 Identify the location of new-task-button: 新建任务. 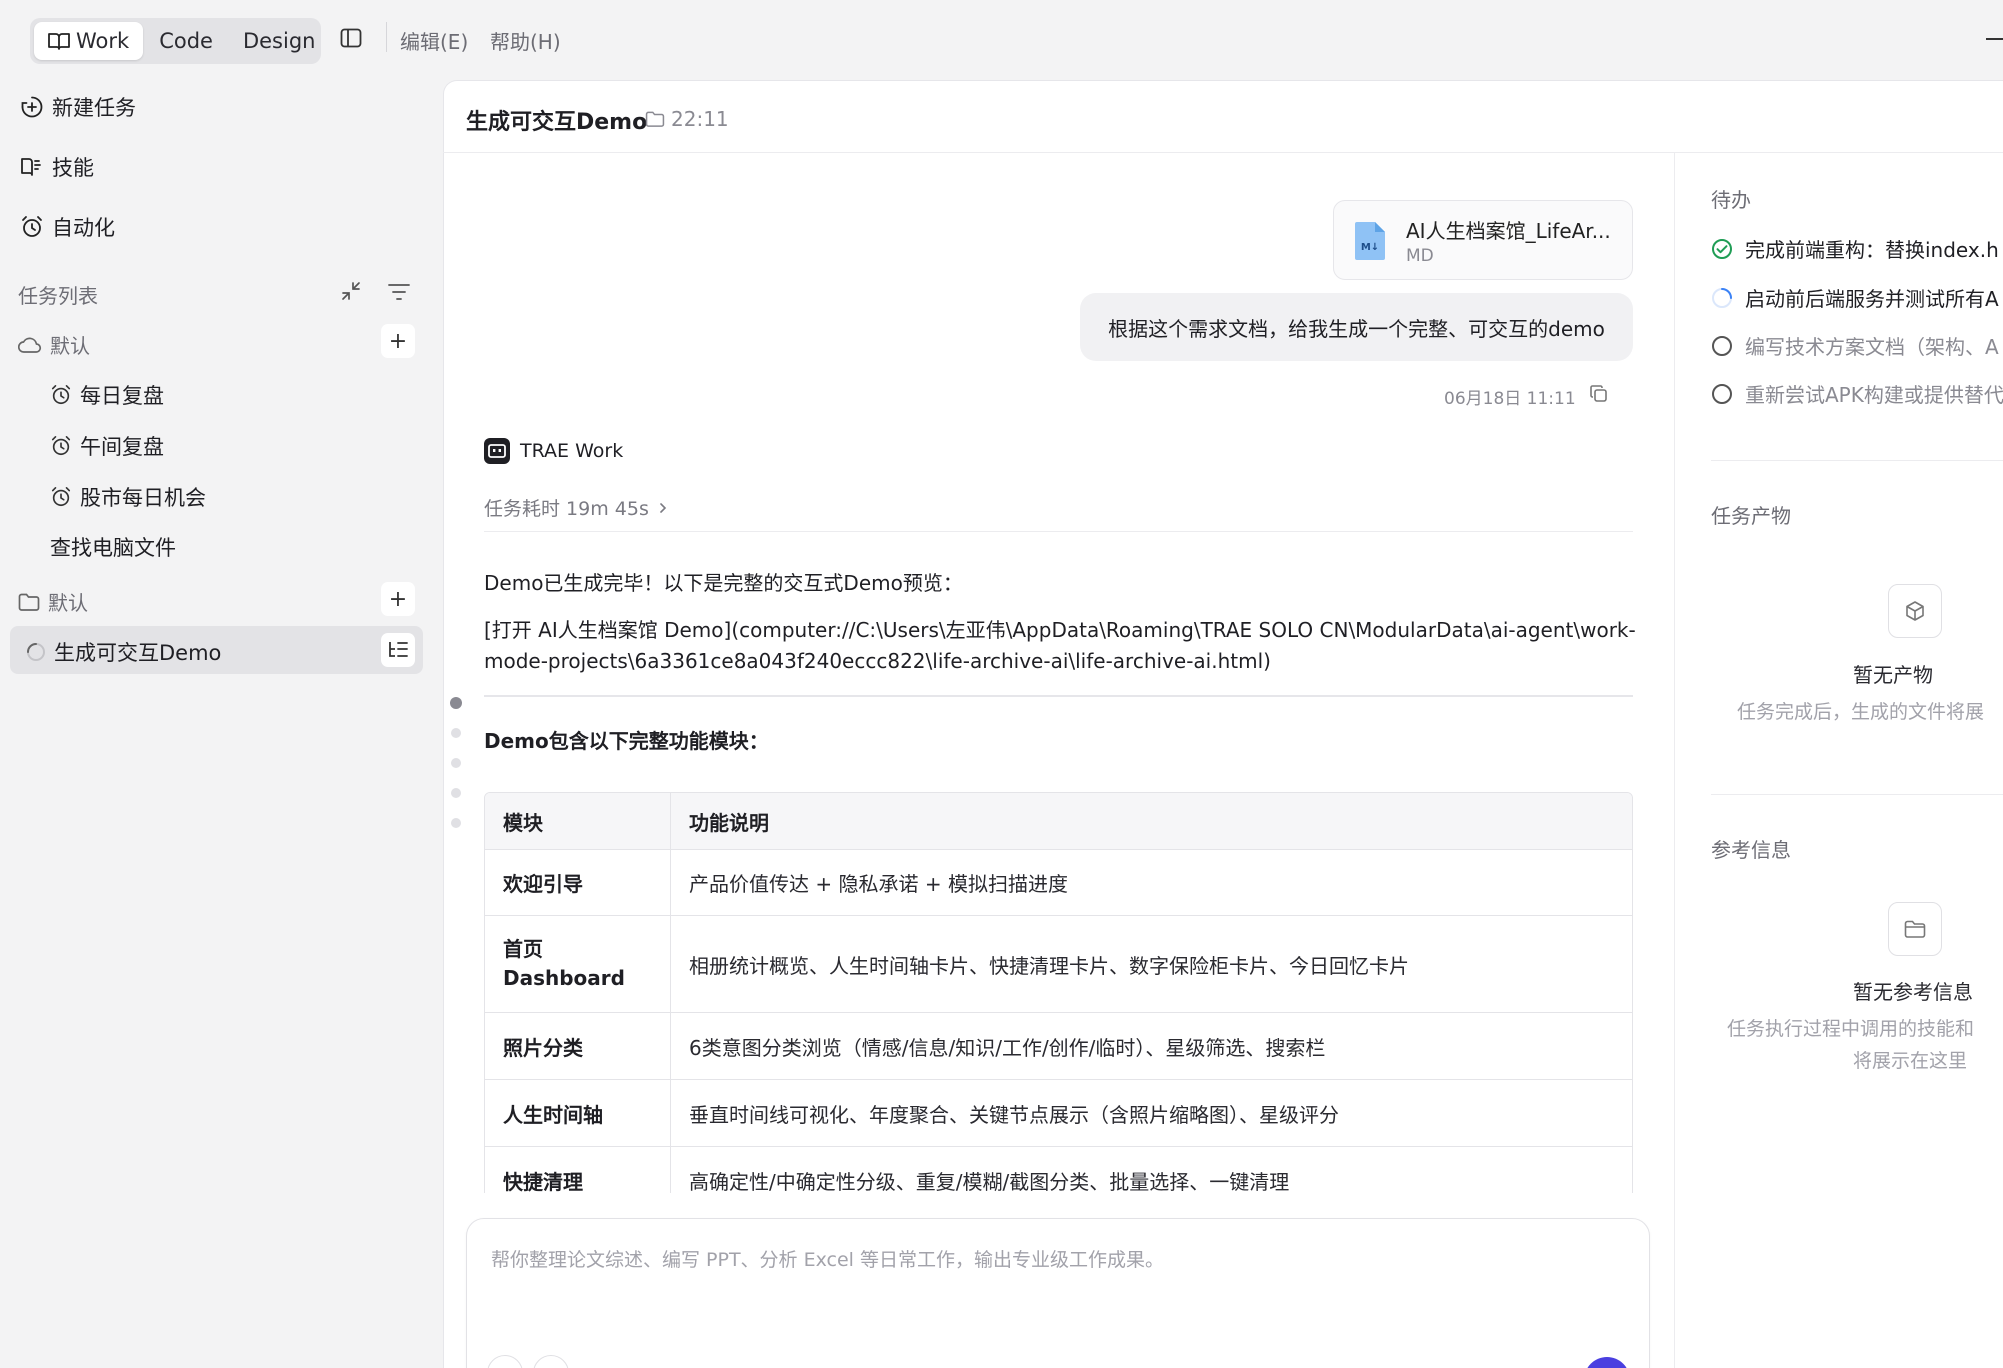
(78, 107).